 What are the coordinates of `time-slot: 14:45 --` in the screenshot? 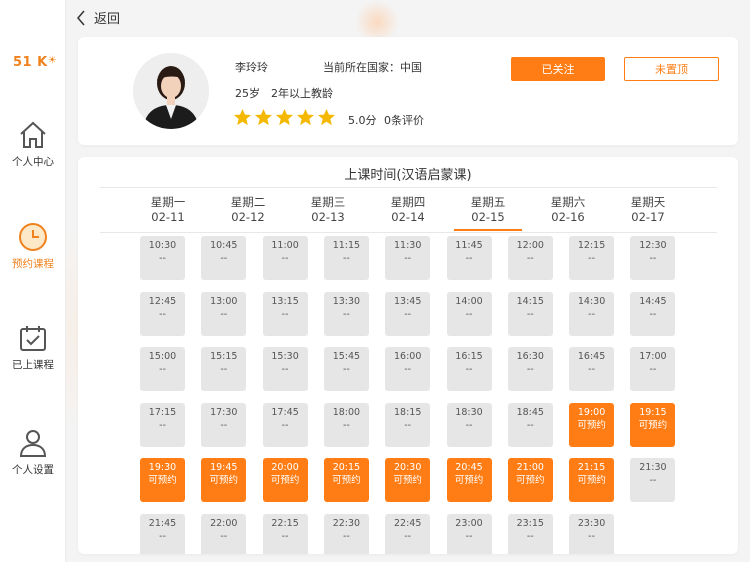 It's located at (653, 313).